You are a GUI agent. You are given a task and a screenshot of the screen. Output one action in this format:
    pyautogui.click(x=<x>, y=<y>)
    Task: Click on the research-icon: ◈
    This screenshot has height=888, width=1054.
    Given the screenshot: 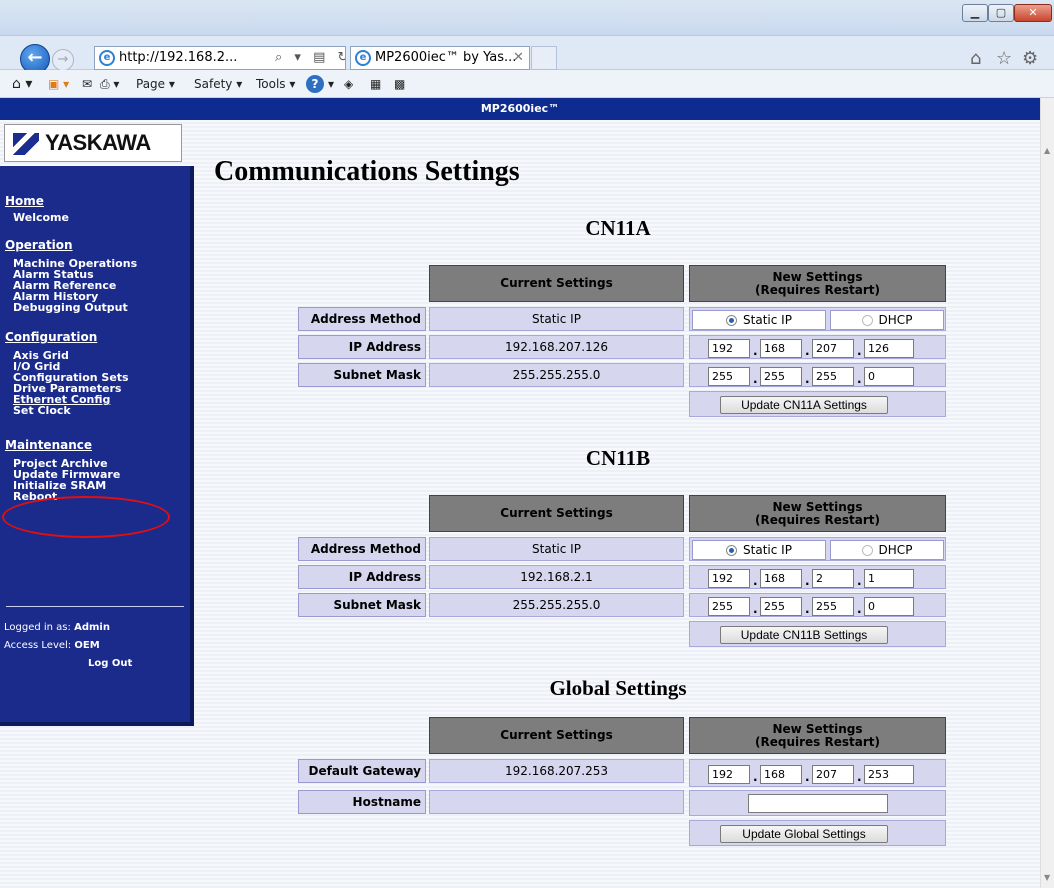 What is the action you would take?
    pyautogui.click(x=348, y=84)
    